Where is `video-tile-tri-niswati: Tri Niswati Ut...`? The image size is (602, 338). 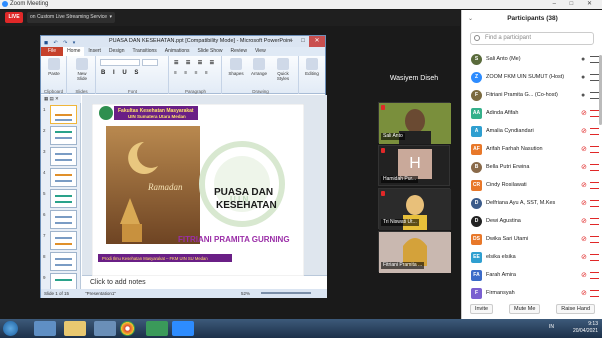
video-tile-tri-niswati: Tri Niswati Ut... is located at coordinates (414, 209).